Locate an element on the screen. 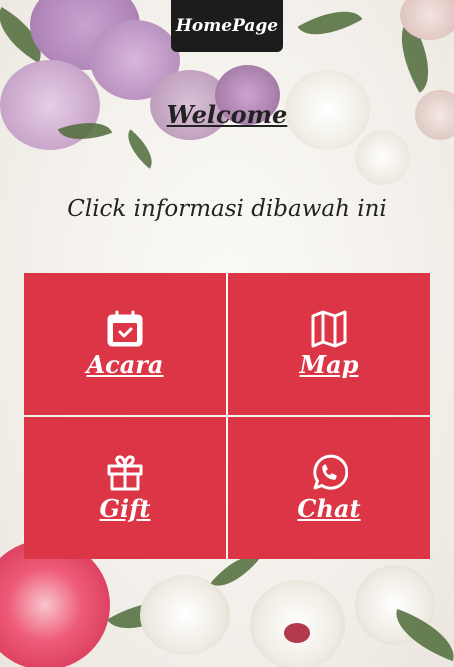 The width and height of the screenshot is (454, 667). whatsapp-icon is located at coordinates (330, 472).